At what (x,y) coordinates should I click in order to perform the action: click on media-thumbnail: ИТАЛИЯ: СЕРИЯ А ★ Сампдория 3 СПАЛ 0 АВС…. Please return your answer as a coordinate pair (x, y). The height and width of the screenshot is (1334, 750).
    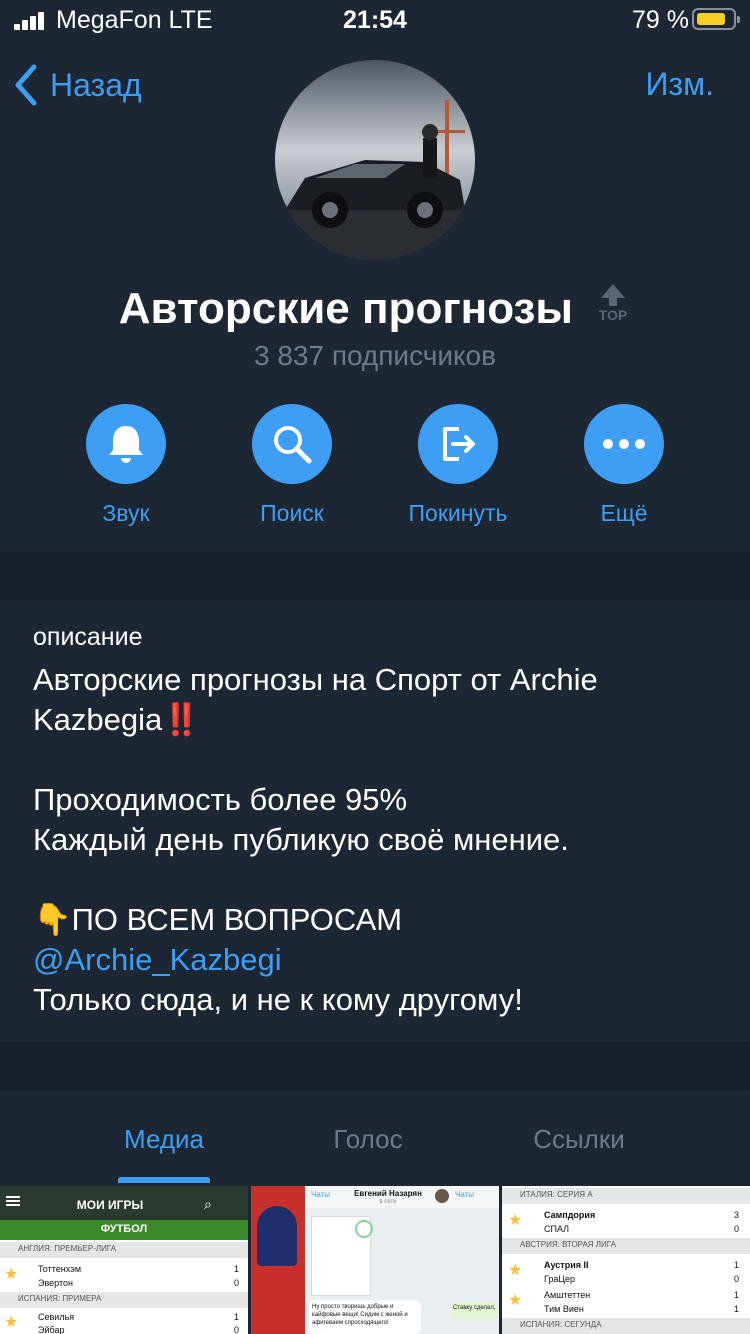
    Looking at the image, I should click on (626, 1260).